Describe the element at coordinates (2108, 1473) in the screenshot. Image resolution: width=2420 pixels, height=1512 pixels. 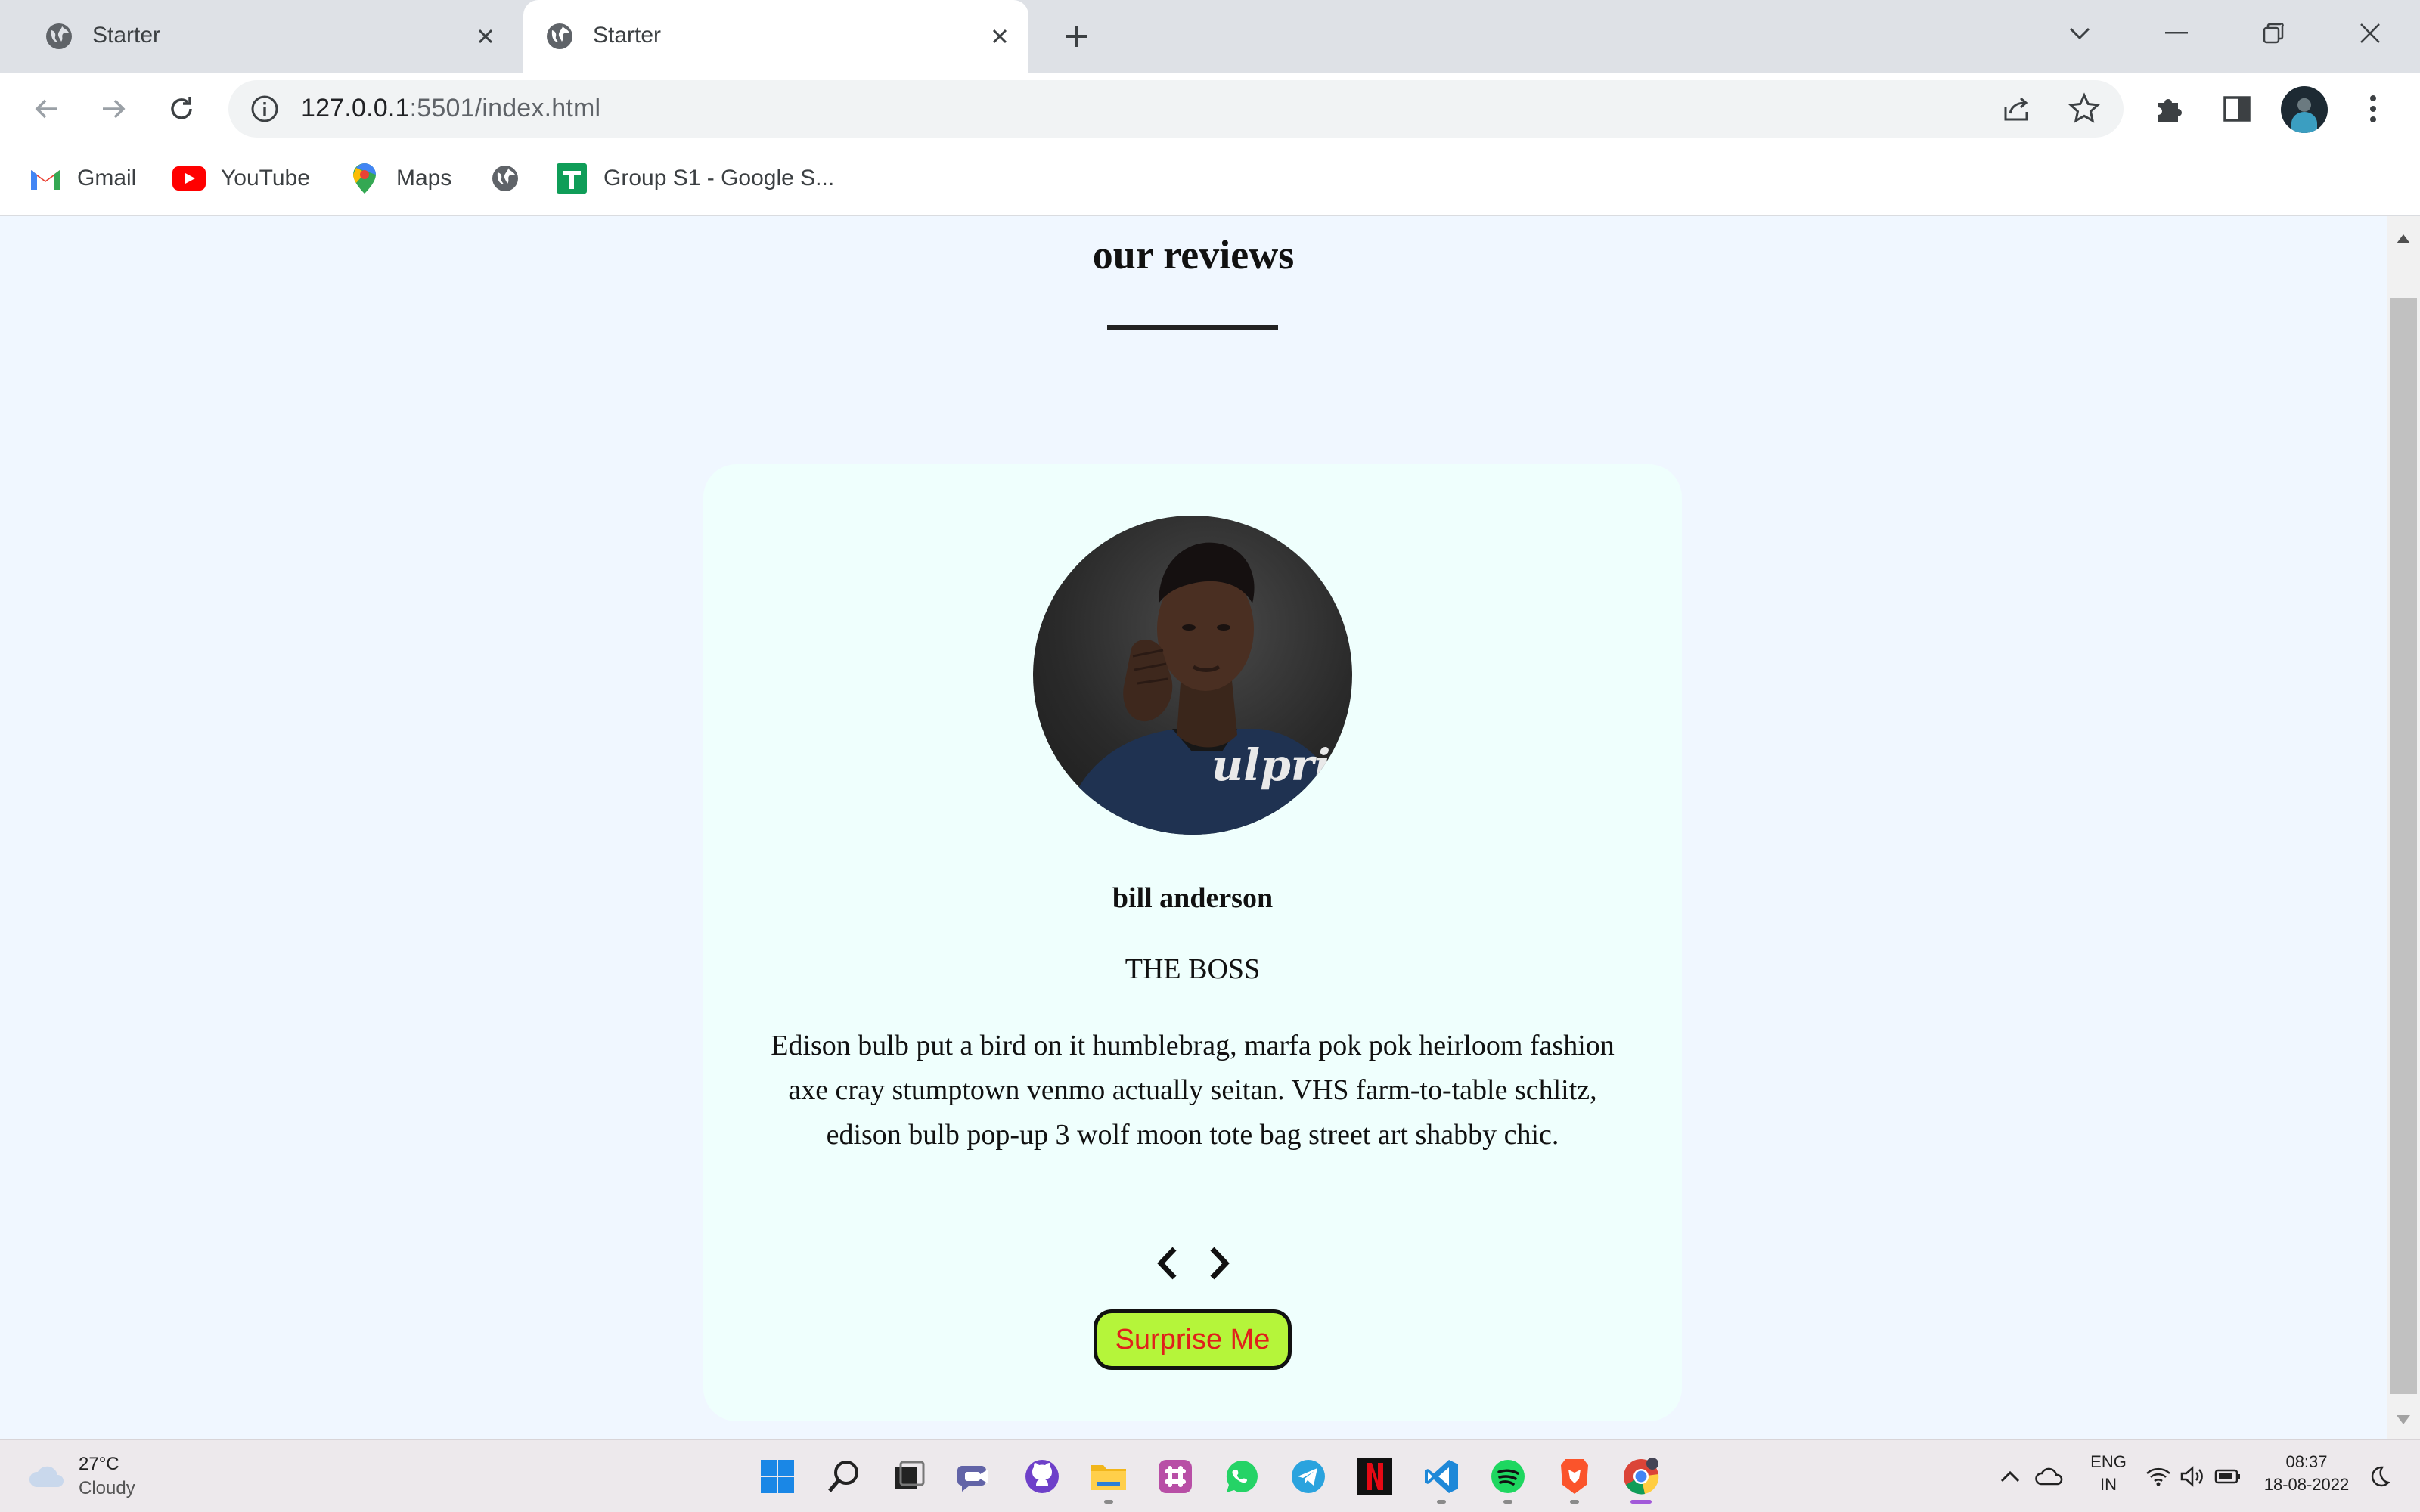
I see `language-indicator: ENG IN` at that location.